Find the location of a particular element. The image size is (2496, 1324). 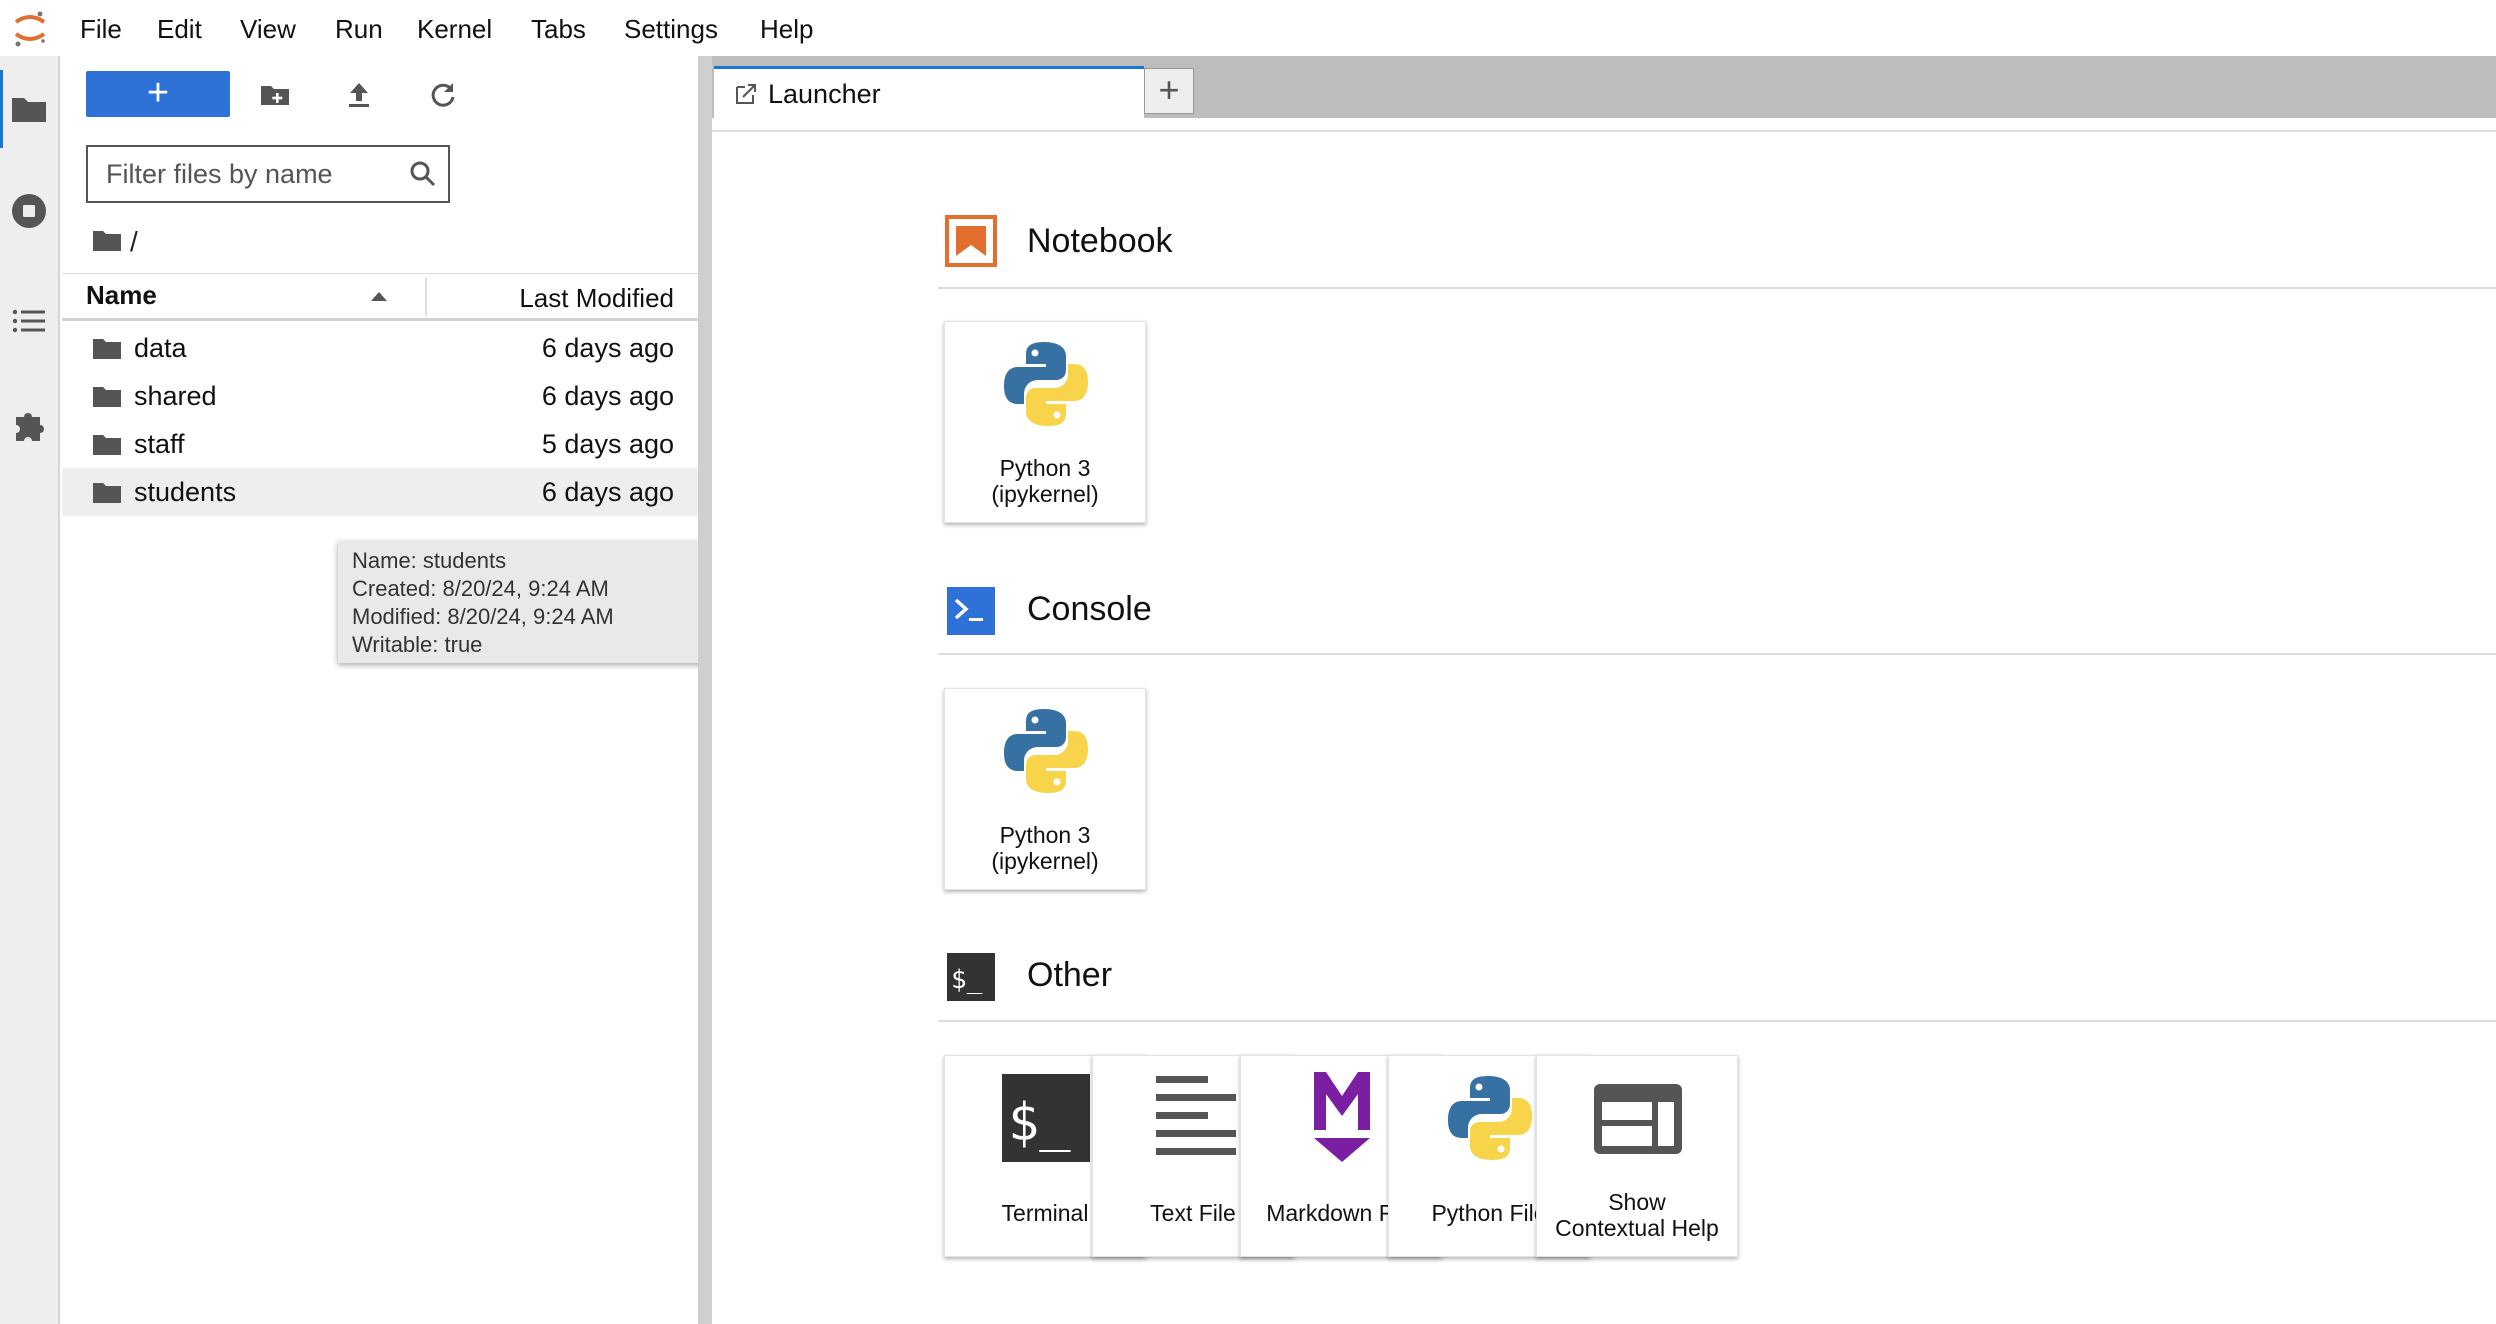

file-name: data is located at coordinates (160, 348).